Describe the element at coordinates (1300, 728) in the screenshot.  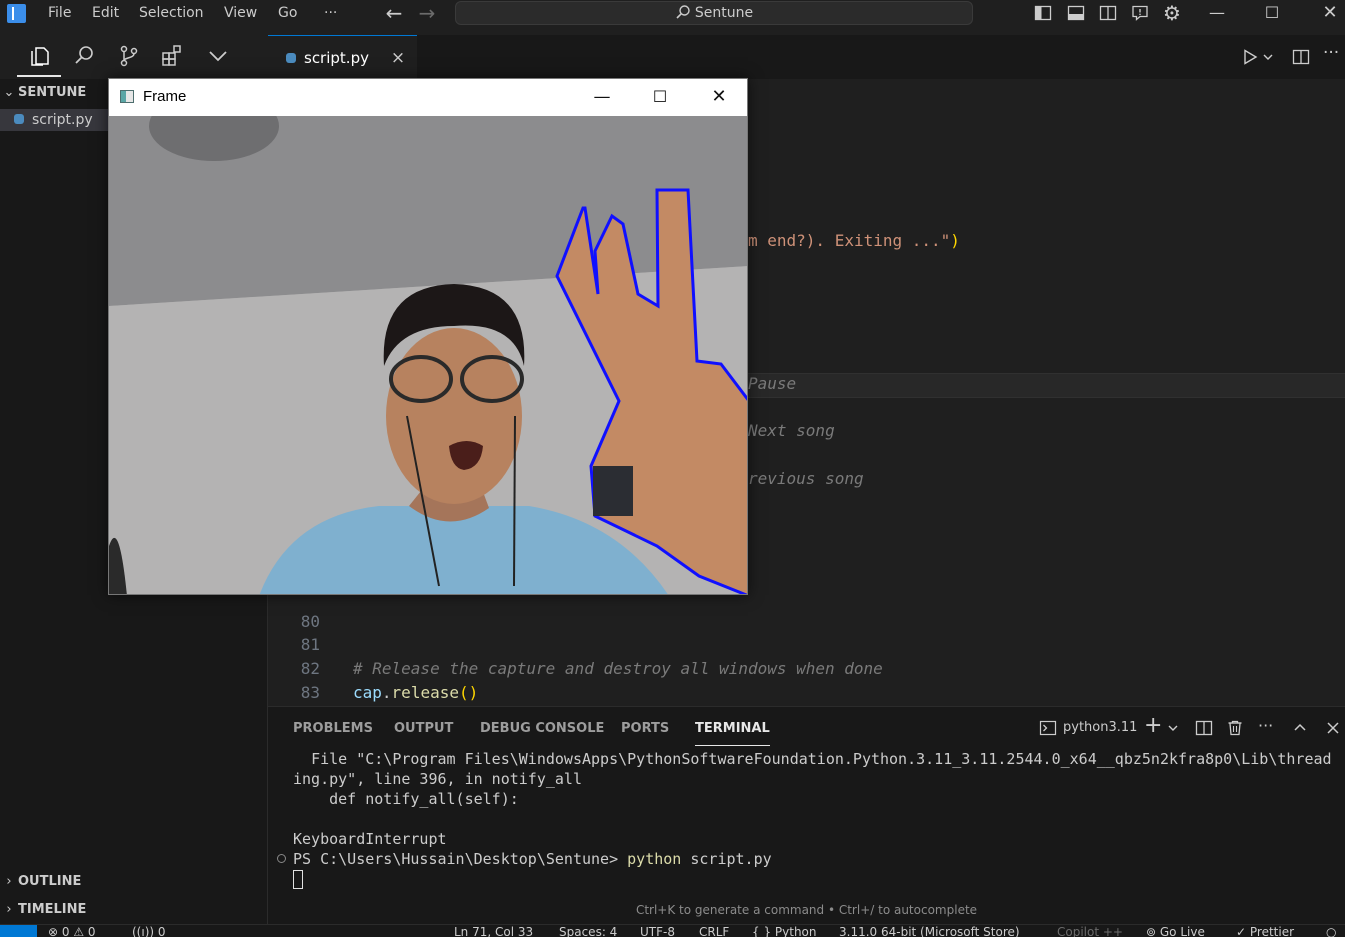
I see `maximize-panel-chevron-up-icon` at that location.